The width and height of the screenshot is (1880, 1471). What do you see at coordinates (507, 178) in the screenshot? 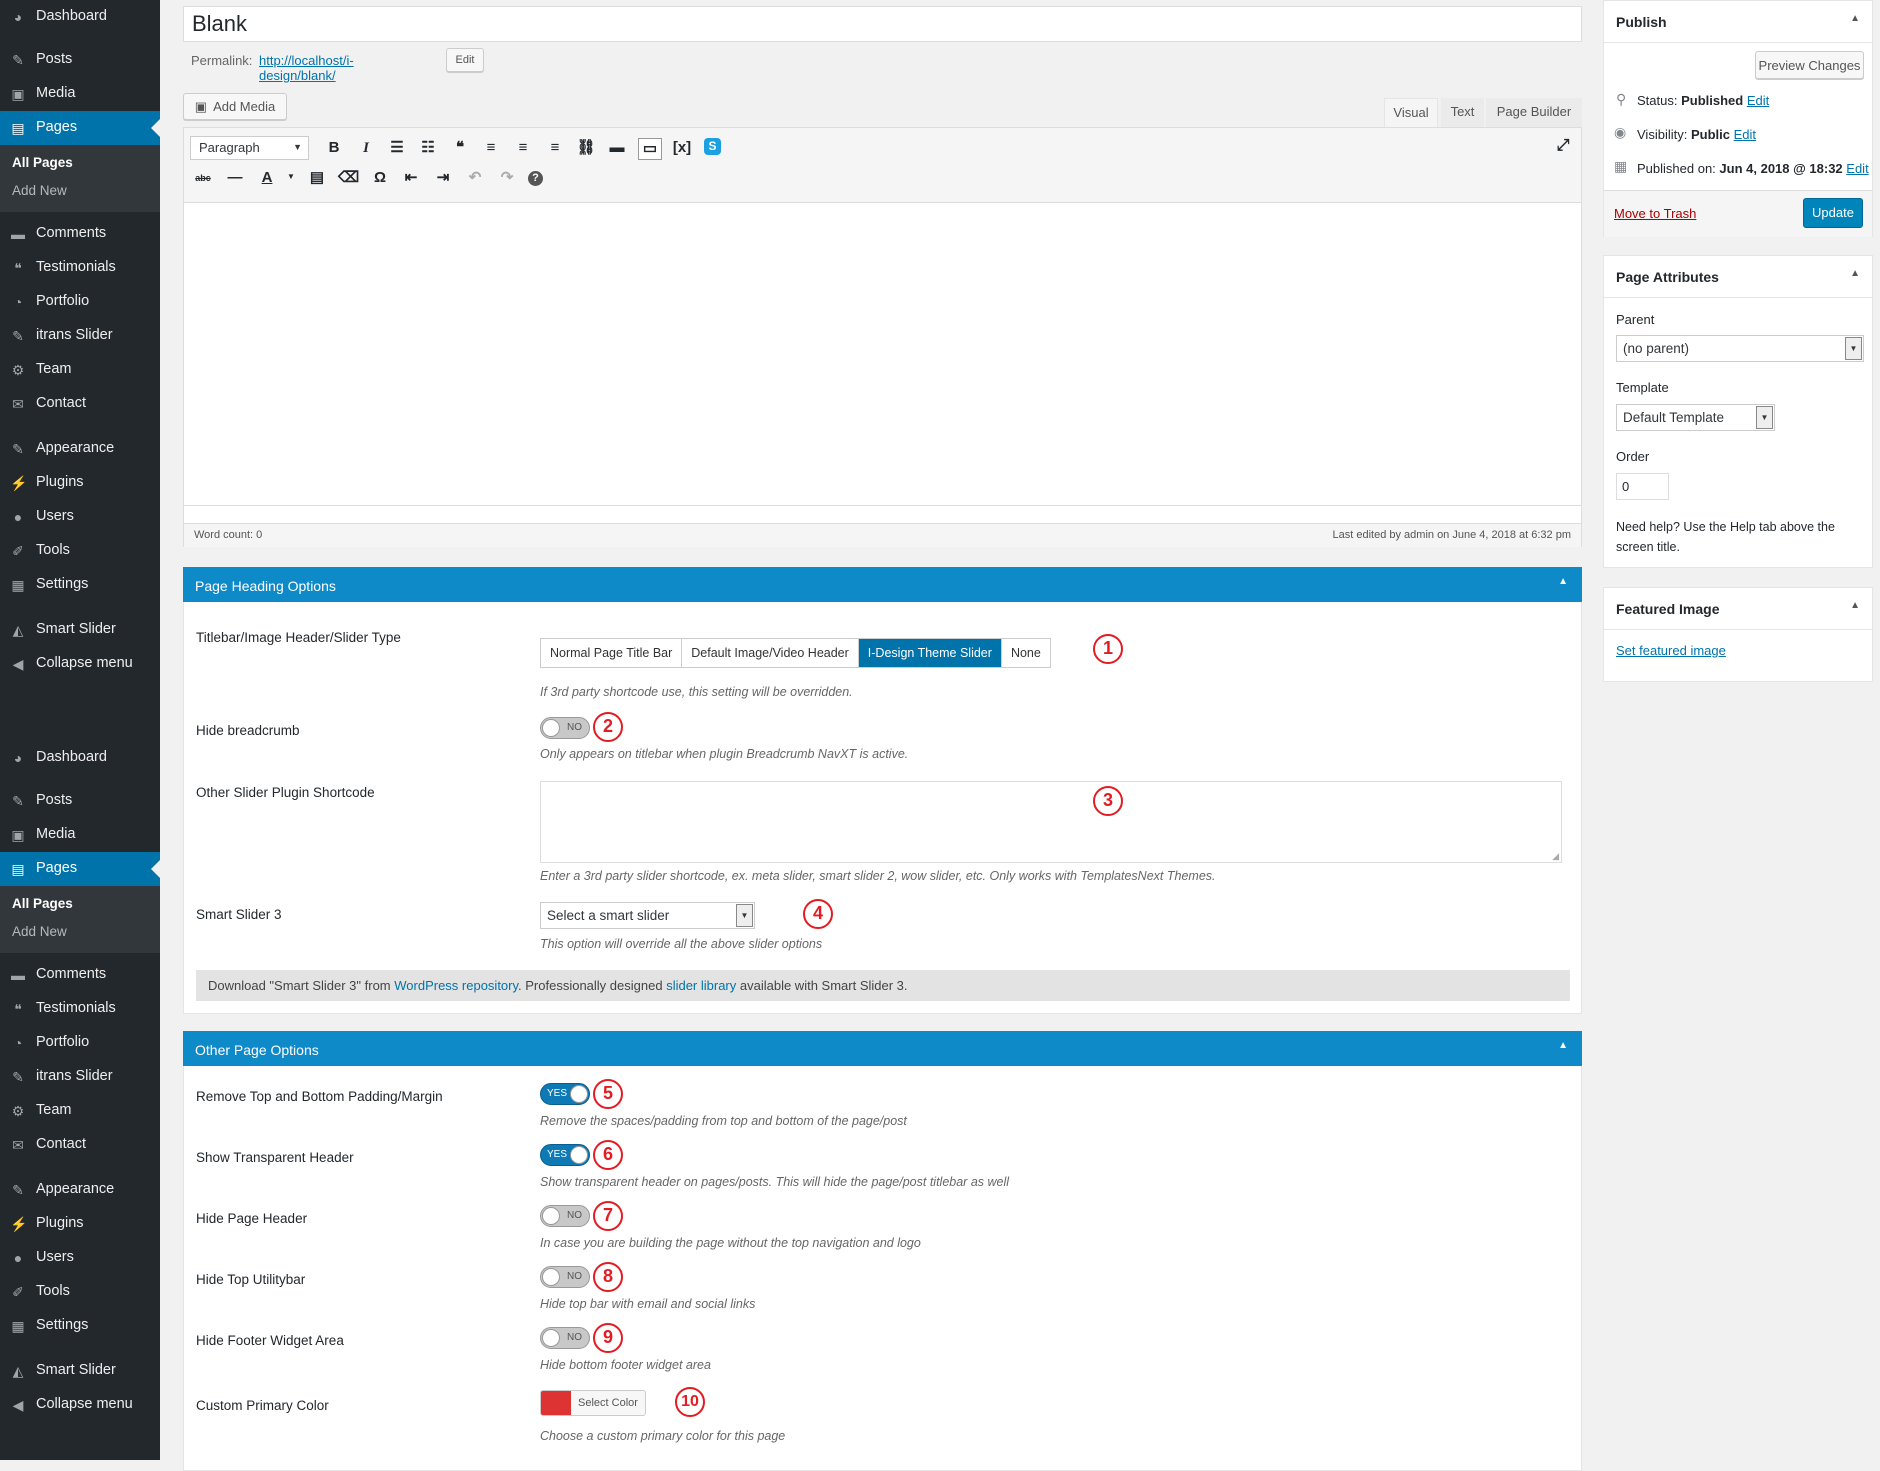
I see `redo-icon: ↷` at bounding box center [507, 178].